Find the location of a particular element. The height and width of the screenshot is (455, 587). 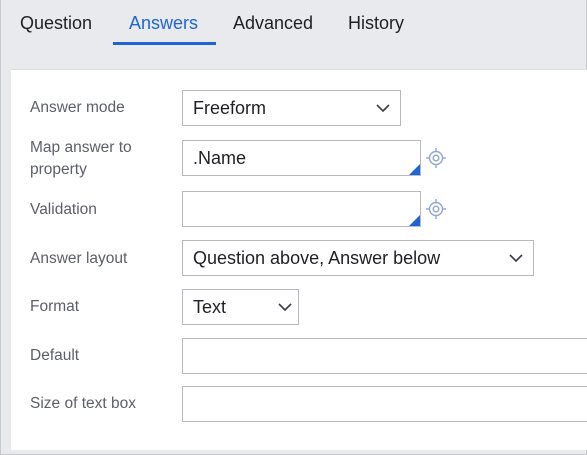

answer-layout-value: Question above, Answer below is located at coordinates (317, 258).